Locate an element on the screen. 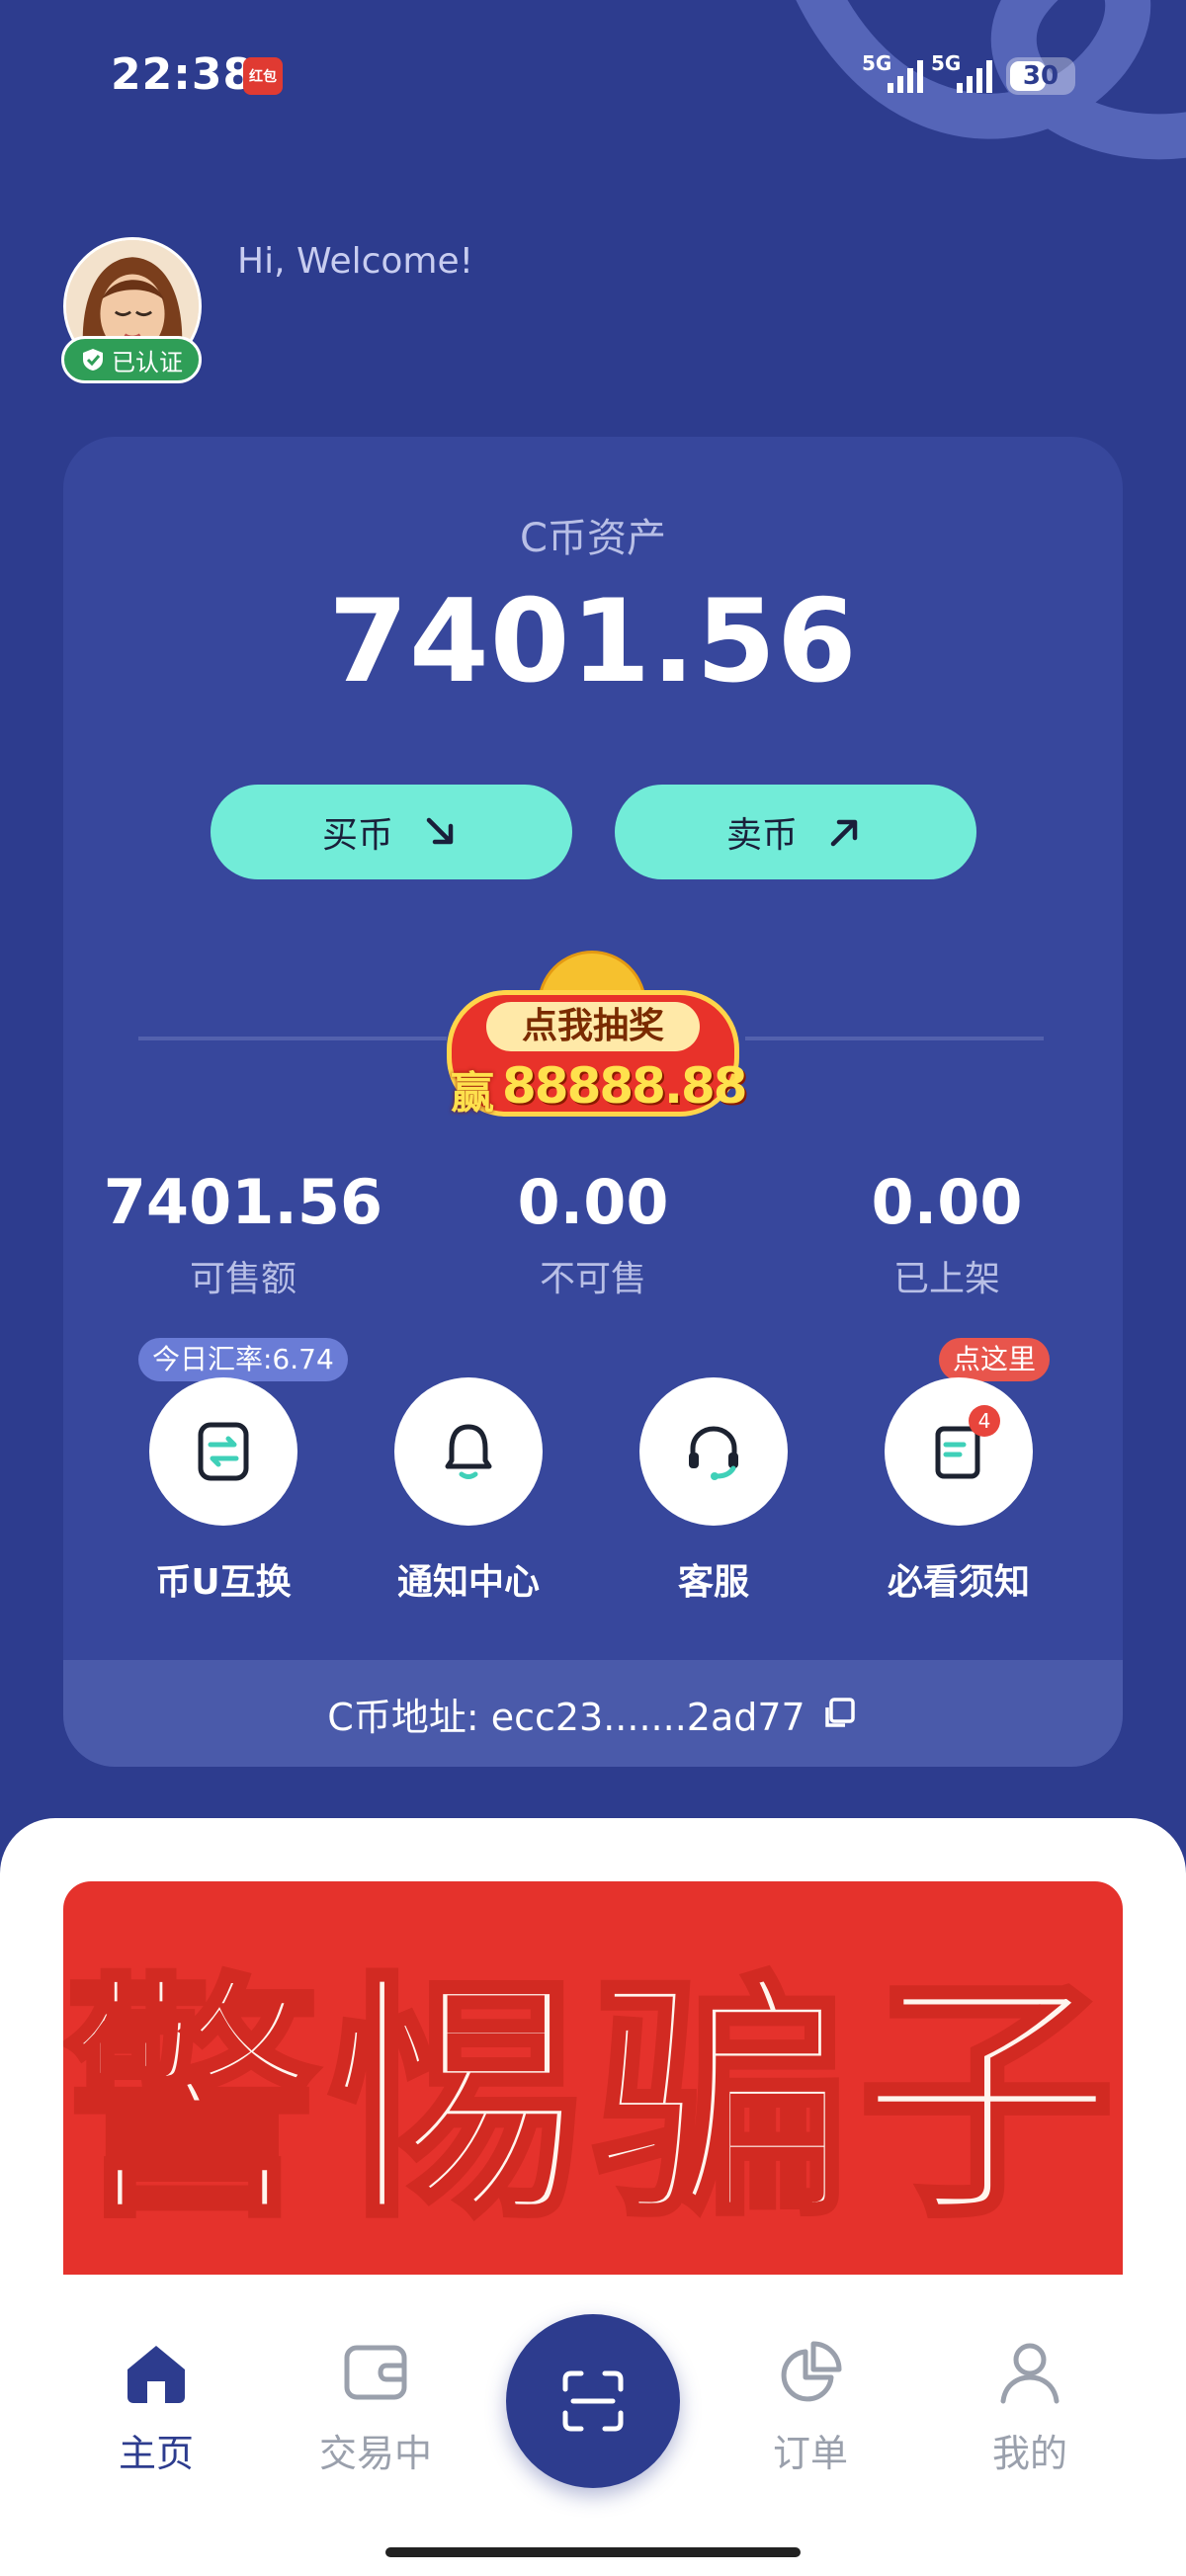  signal-icon-2: 5G is located at coordinates (965, 73).